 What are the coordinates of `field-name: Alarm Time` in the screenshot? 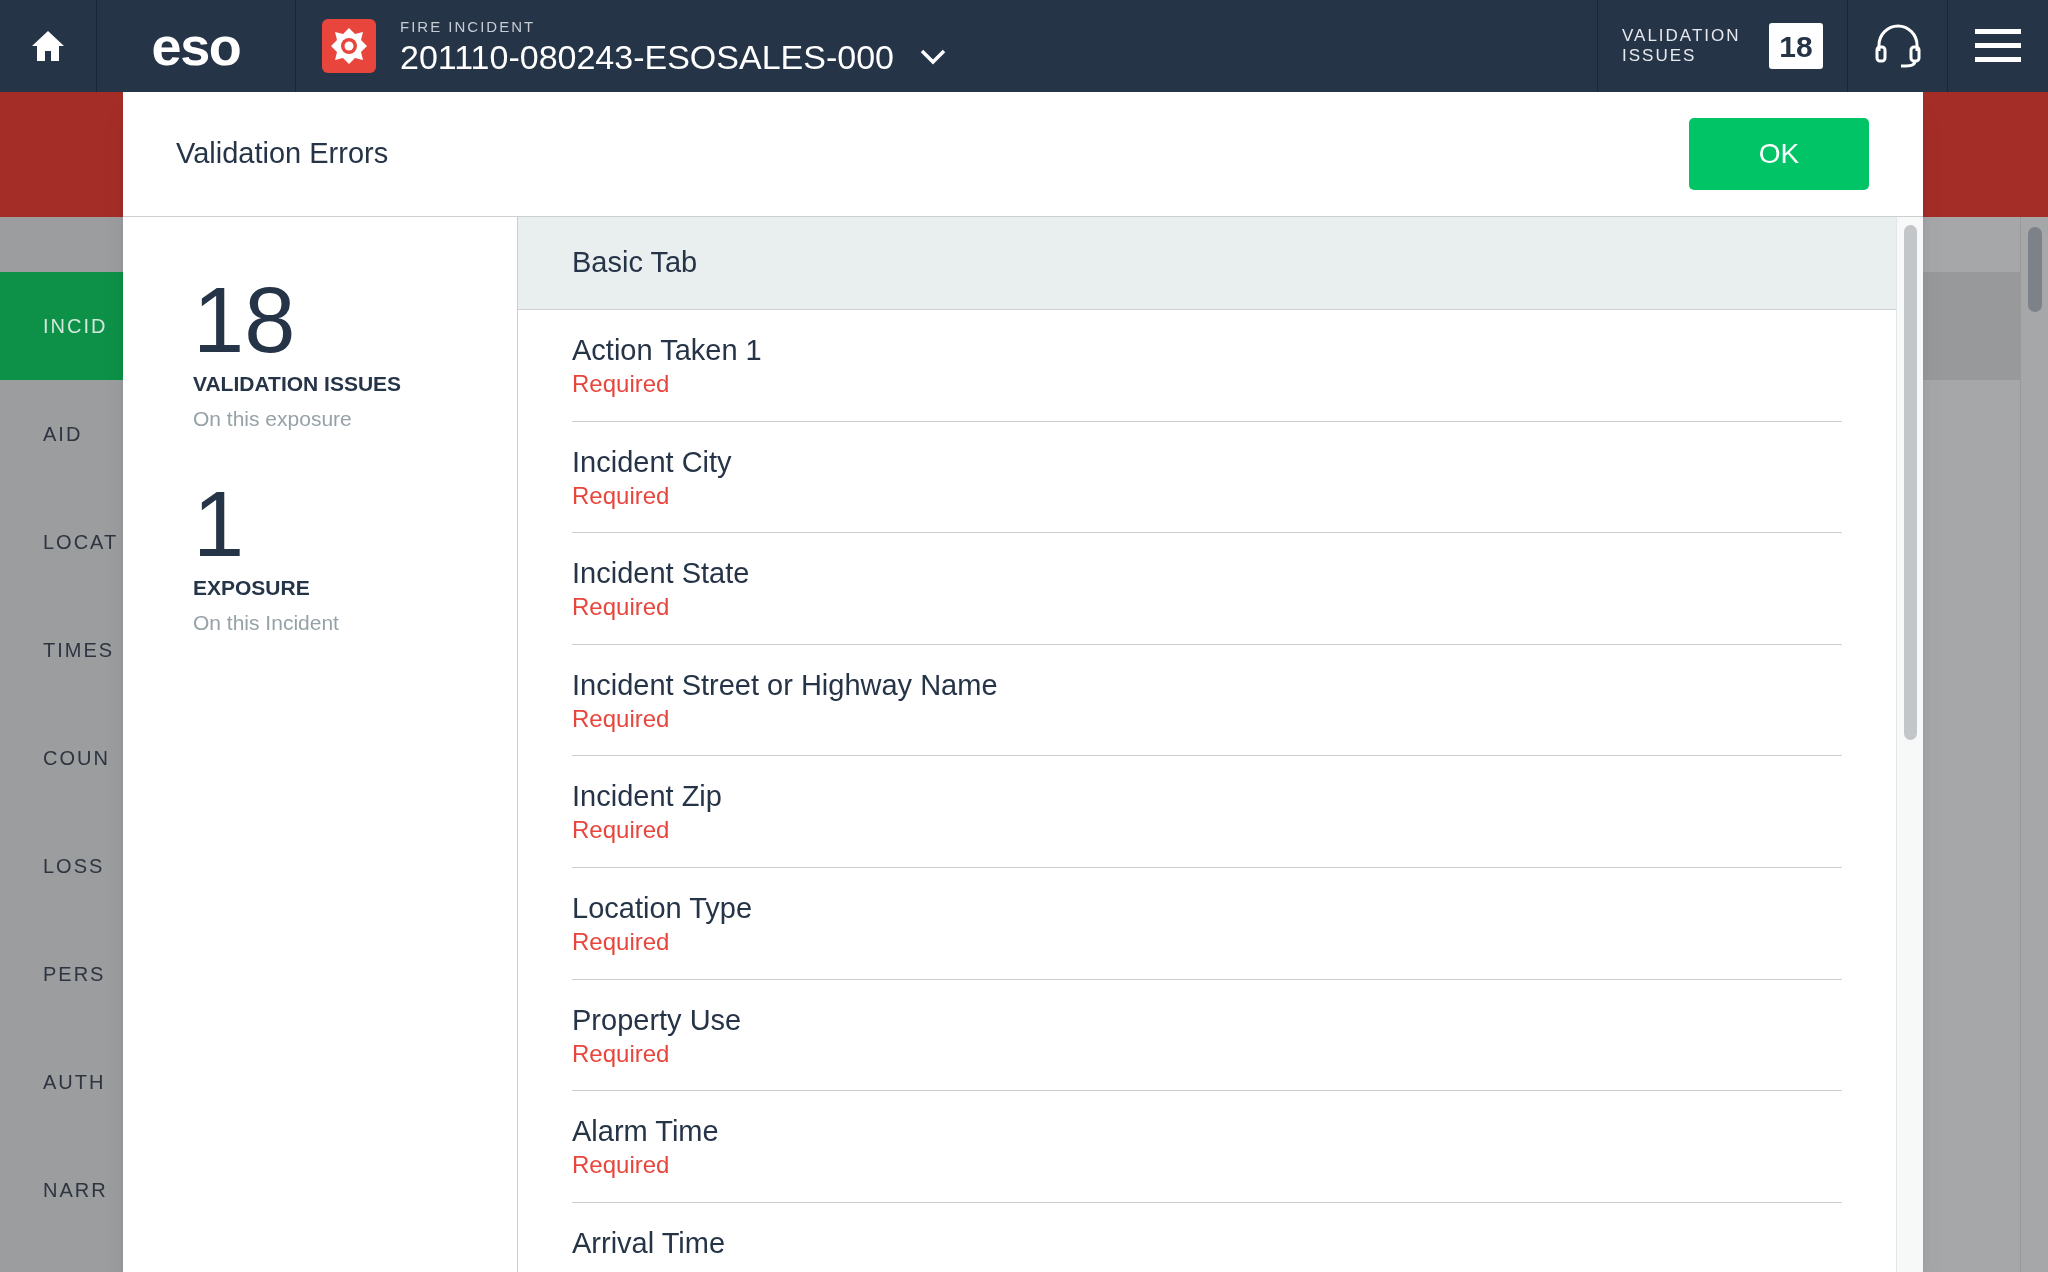 It's located at (646, 1132).